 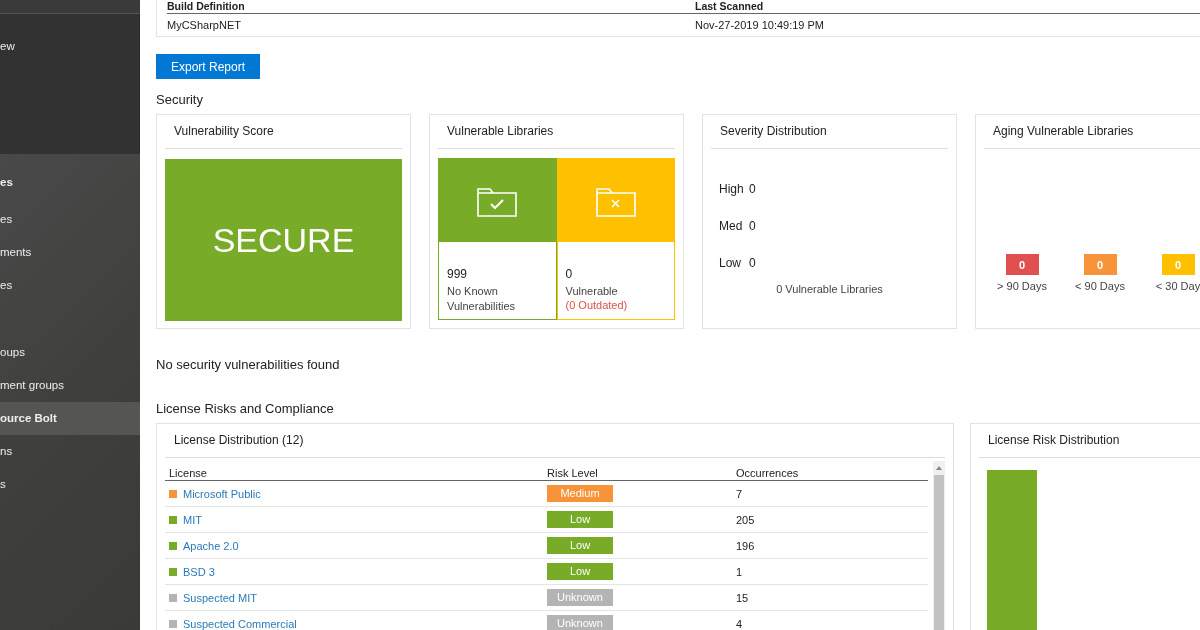 What do you see at coordinates (204, 25) in the screenshot?
I see `table-cell-text: MyCSharpNET` at bounding box center [204, 25].